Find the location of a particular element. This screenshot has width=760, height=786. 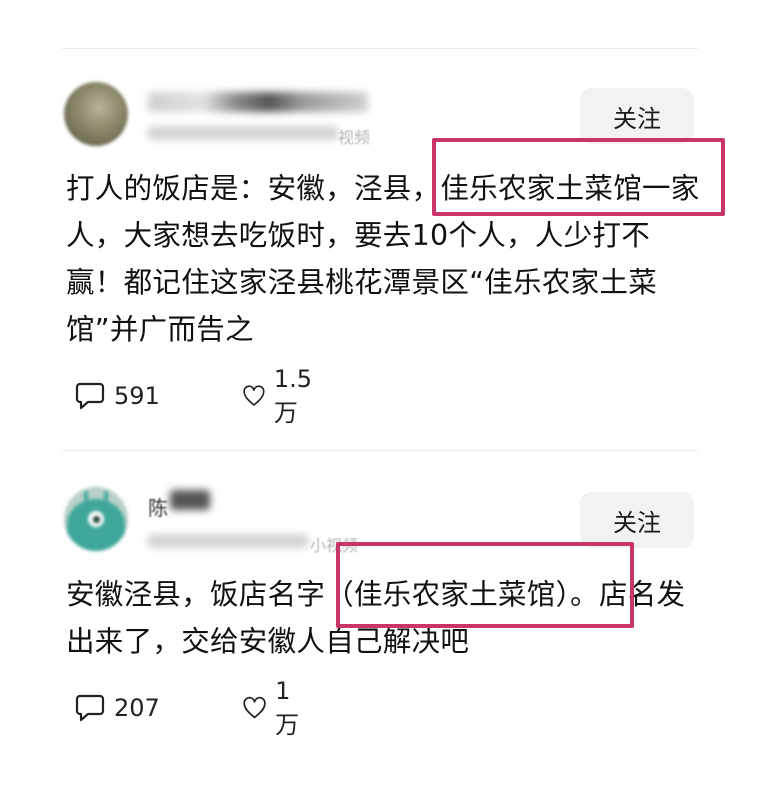

comment-text: 安徽泾县，饭店名字（佳乐农家土菜馆）。店名发出来了，交给安徽人自己解决吧 is located at coordinates (376, 618).